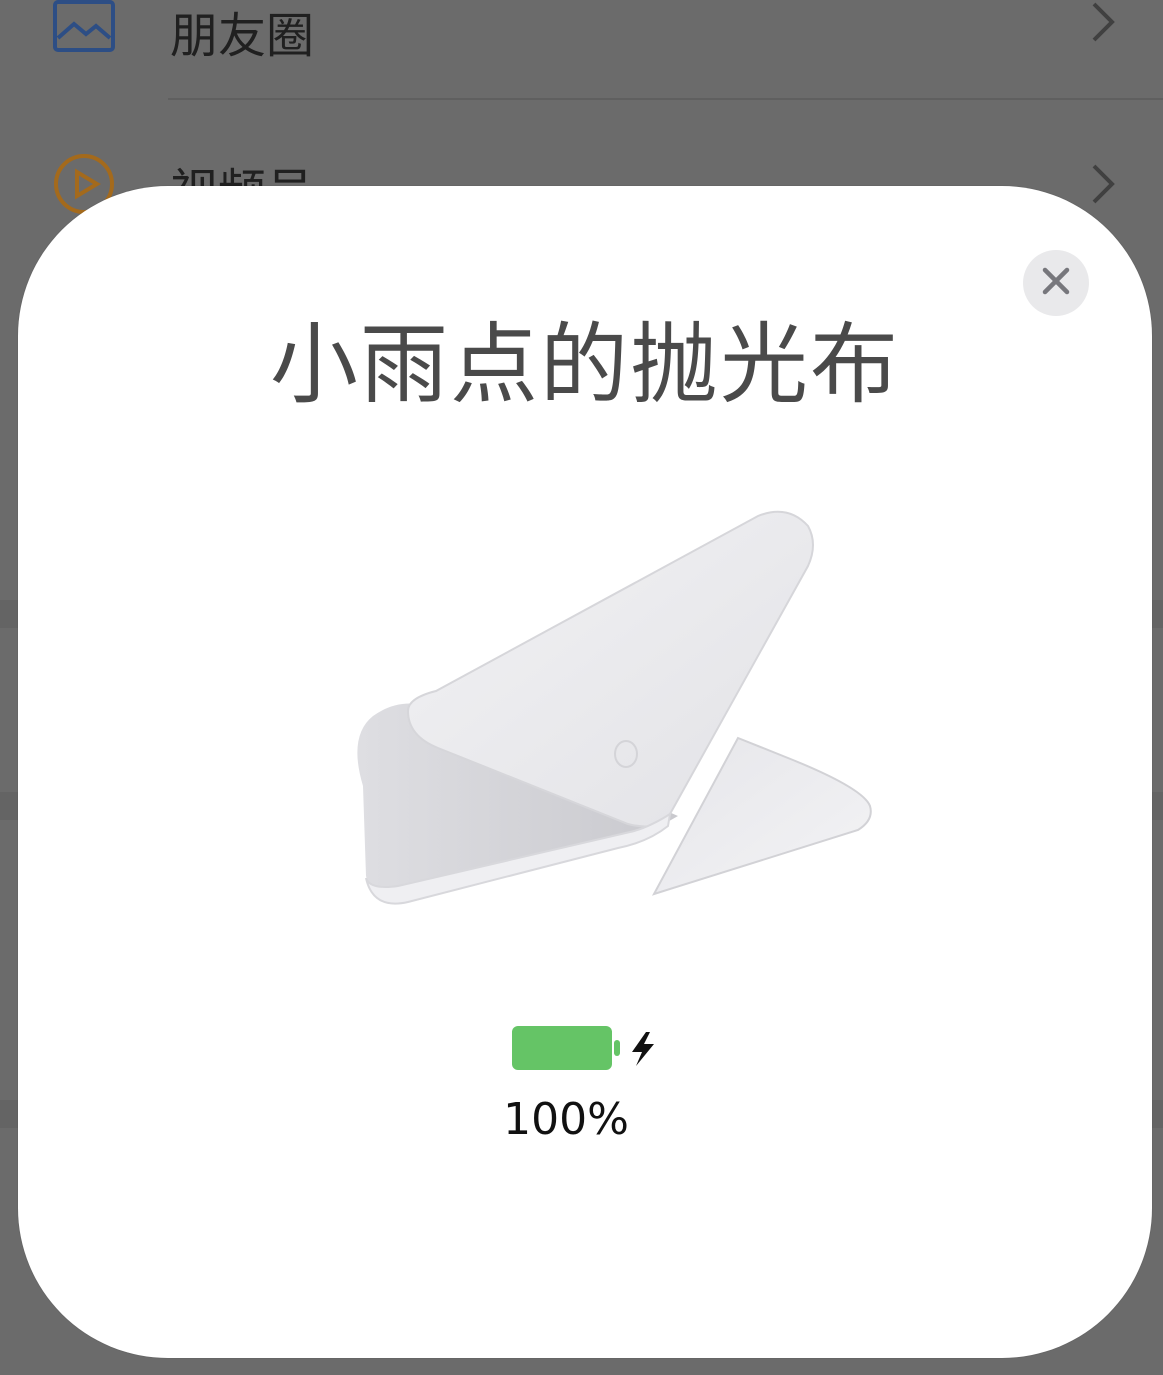 Image resolution: width=1163 pixels, height=1375 pixels. I want to click on device-title: 小雨点的抛光布, so click(584, 364).